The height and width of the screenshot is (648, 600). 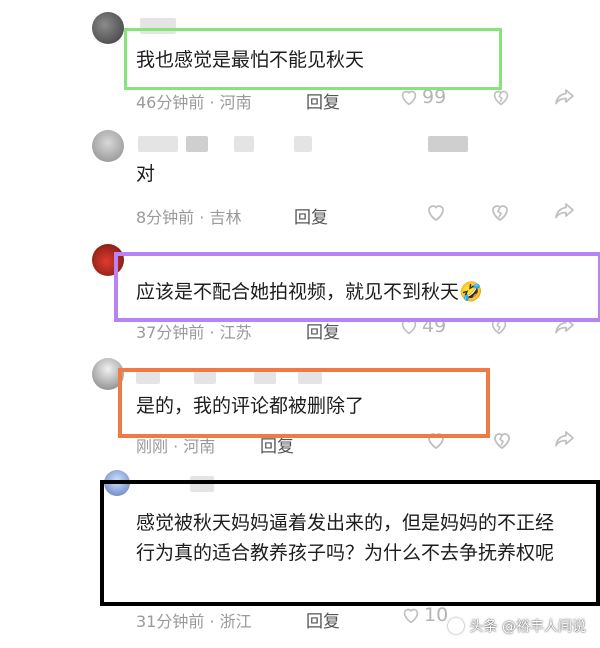 What do you see at coordinates (194, 332) in the screenshot?
I see `comment-meta: 37分钟前 · 江苏` at bounding box center [194, 332].